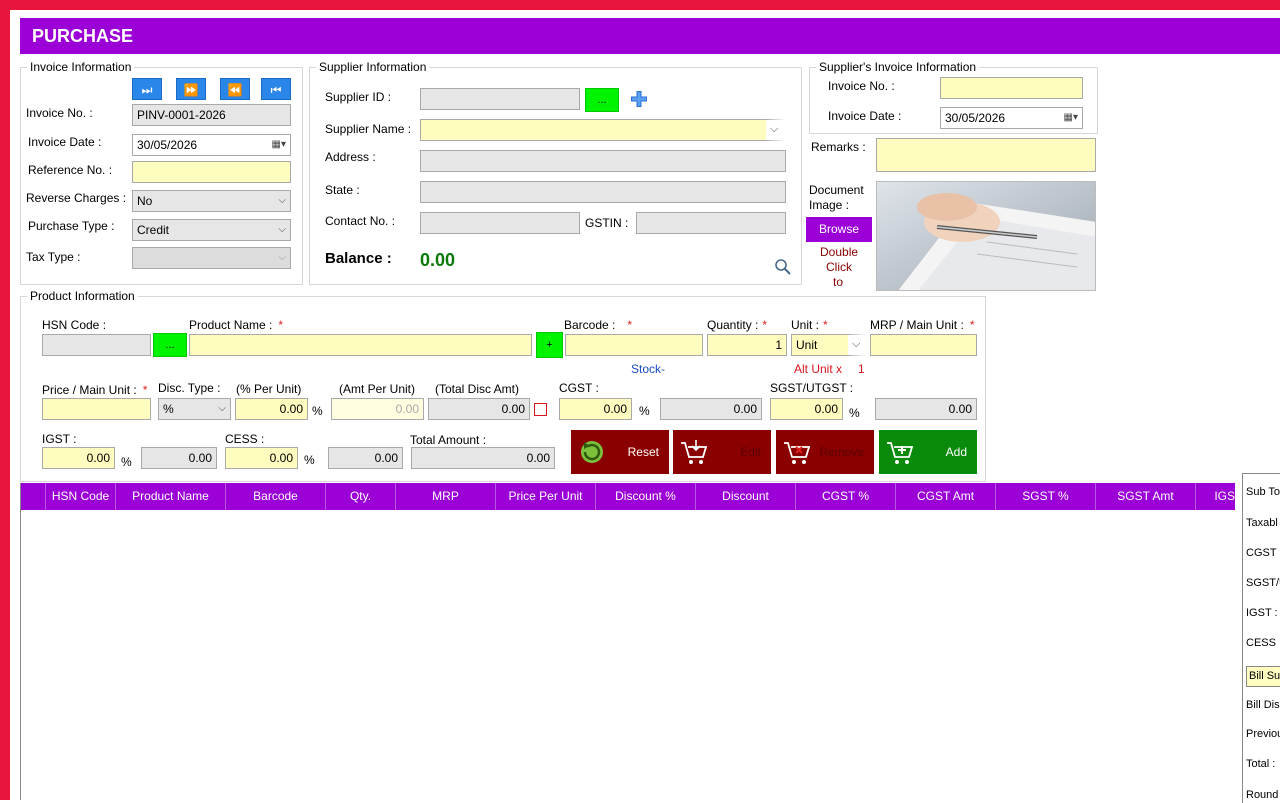  I want to click on cess-amt-field: 0.00, so click(365, 458).